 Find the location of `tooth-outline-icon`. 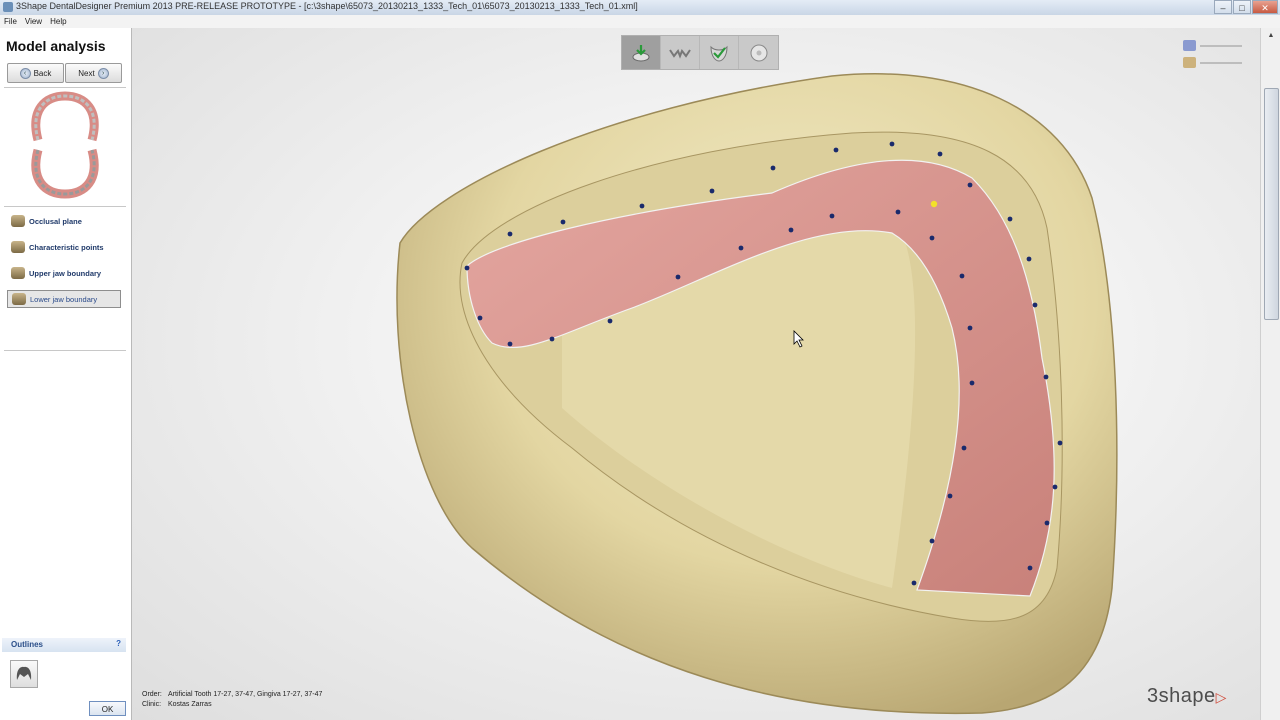

tooth-outline-icon is located at coordinates (24, 673).